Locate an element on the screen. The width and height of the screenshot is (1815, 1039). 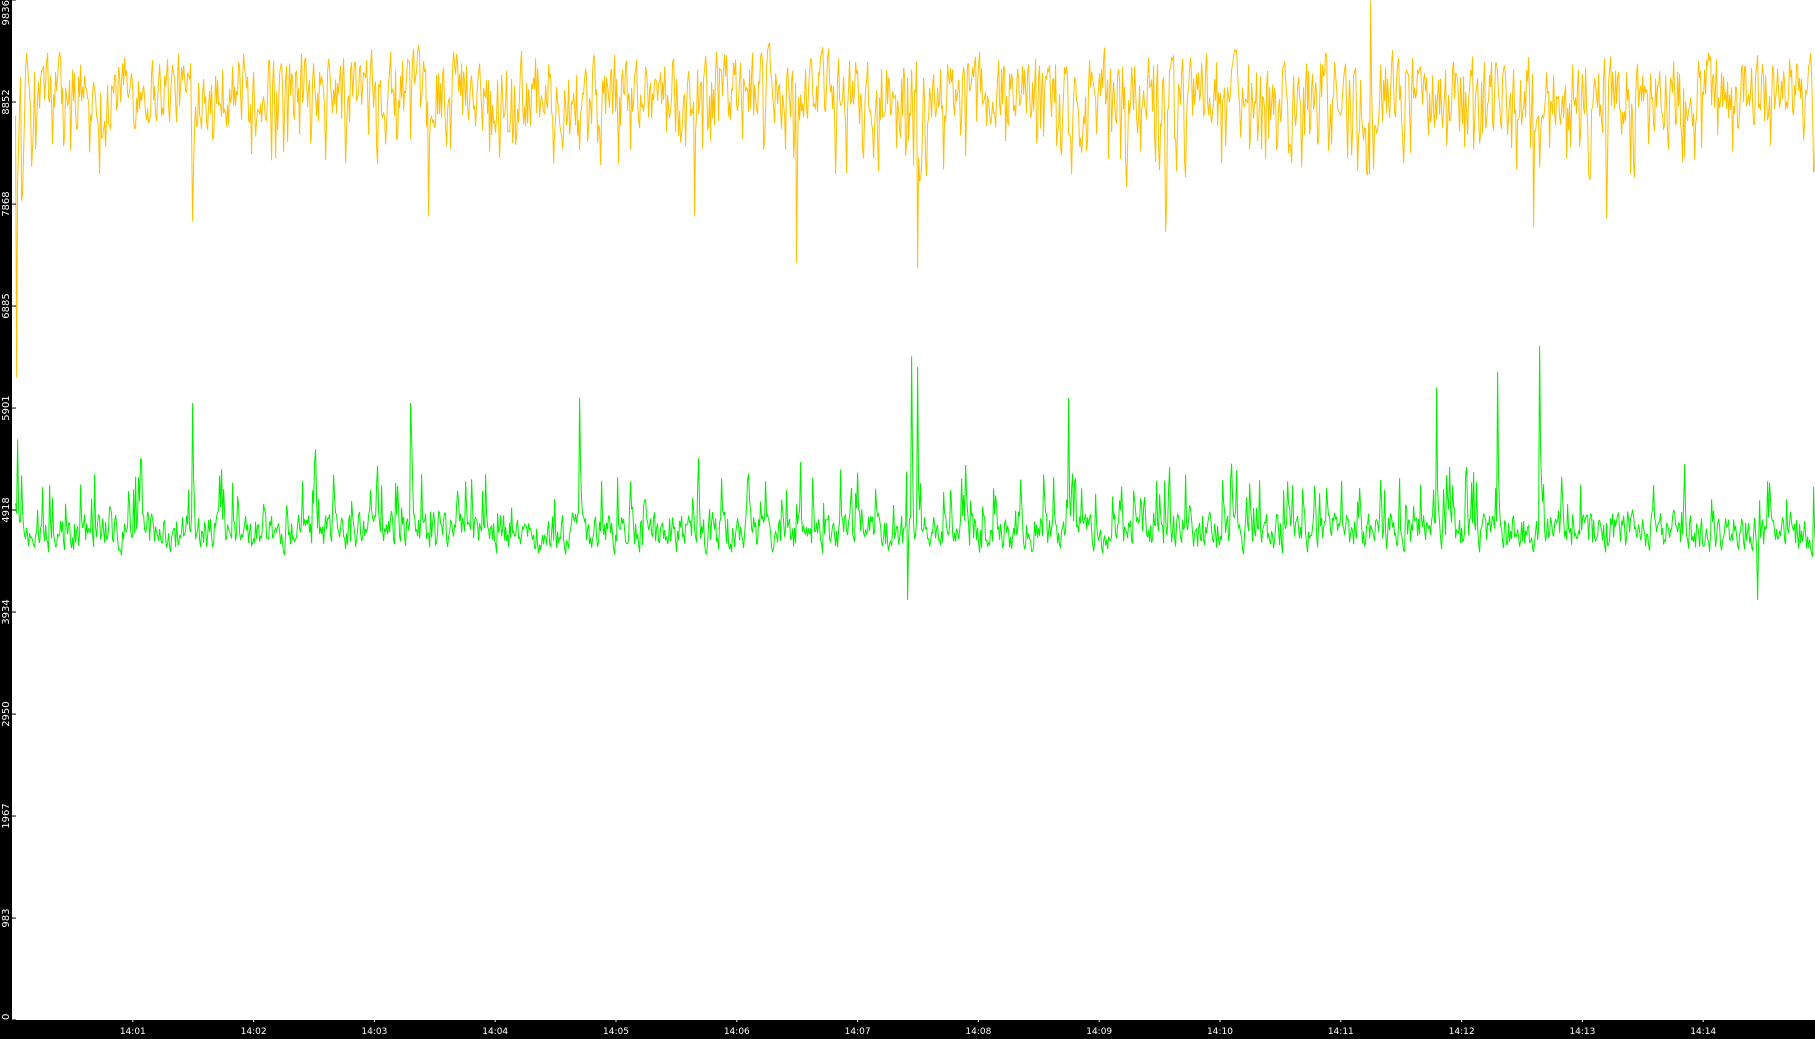
x-tick-label: 14:11 is located at coordinates (1341, 1032).